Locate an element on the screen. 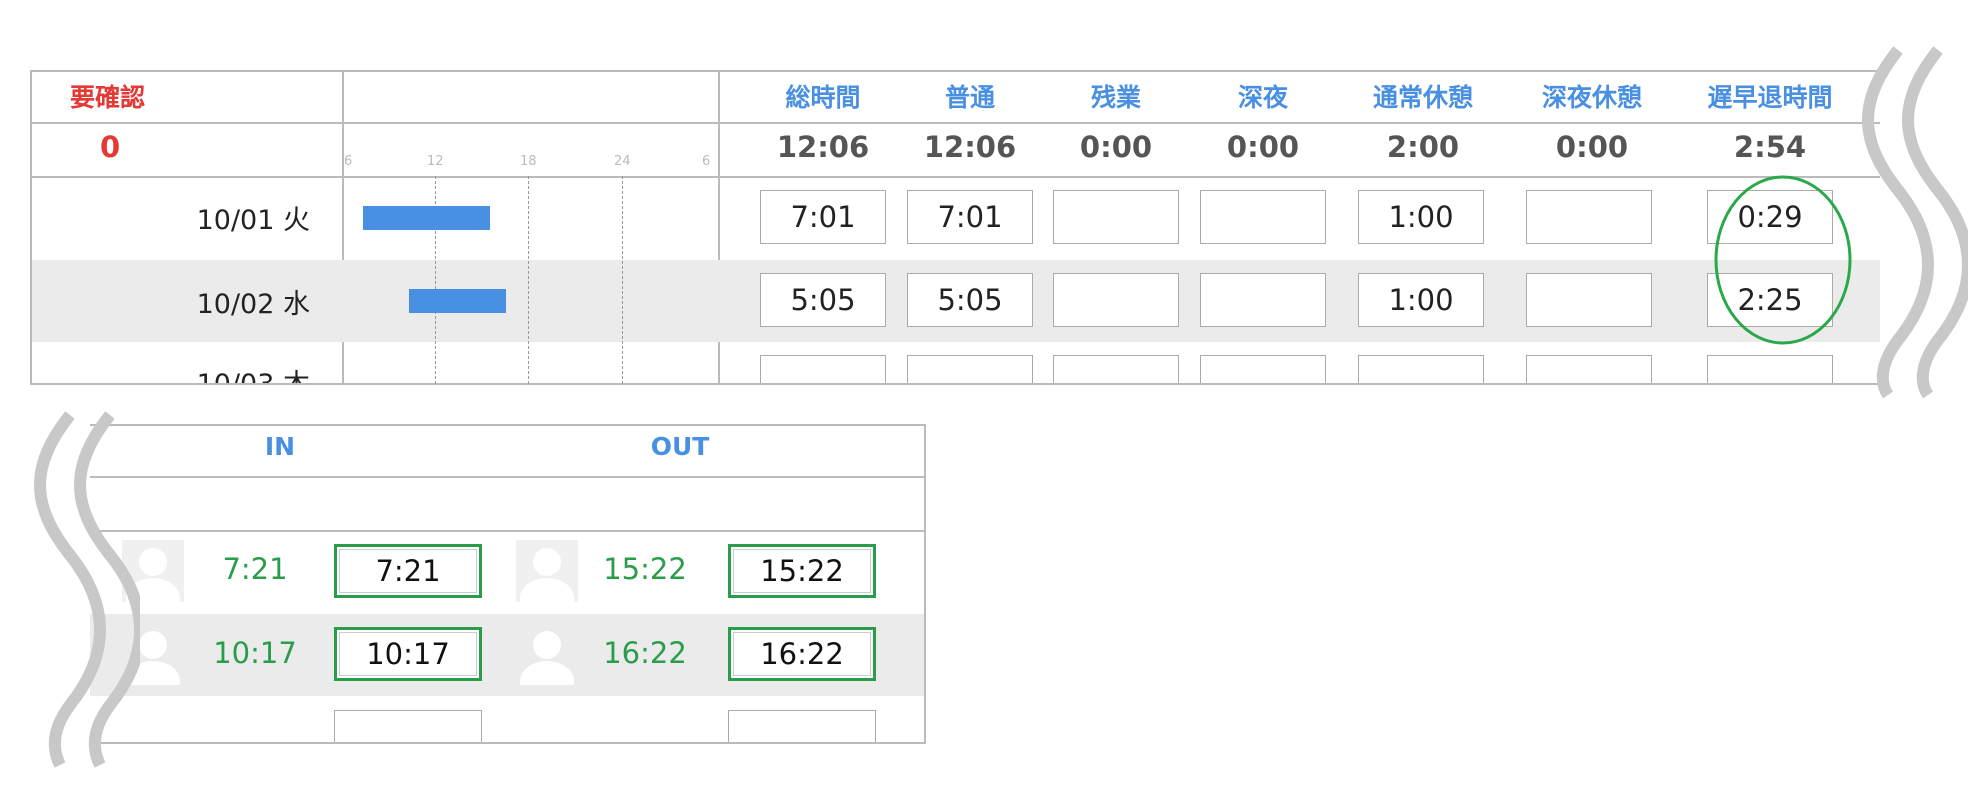 This screenshot has height=804, width=1968. in-time-field: 10:17 is located at coordinates (408, 654).